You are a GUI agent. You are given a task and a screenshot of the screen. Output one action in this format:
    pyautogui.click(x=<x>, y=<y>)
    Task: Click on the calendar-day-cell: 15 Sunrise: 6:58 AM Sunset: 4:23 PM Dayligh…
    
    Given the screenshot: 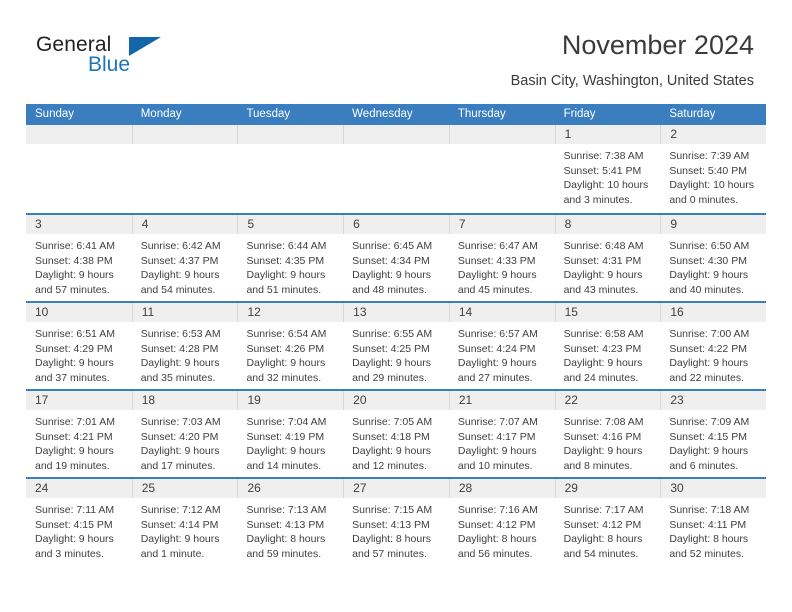 What is the action you would take?
    pyautogui.click(x=607, y=346)
    